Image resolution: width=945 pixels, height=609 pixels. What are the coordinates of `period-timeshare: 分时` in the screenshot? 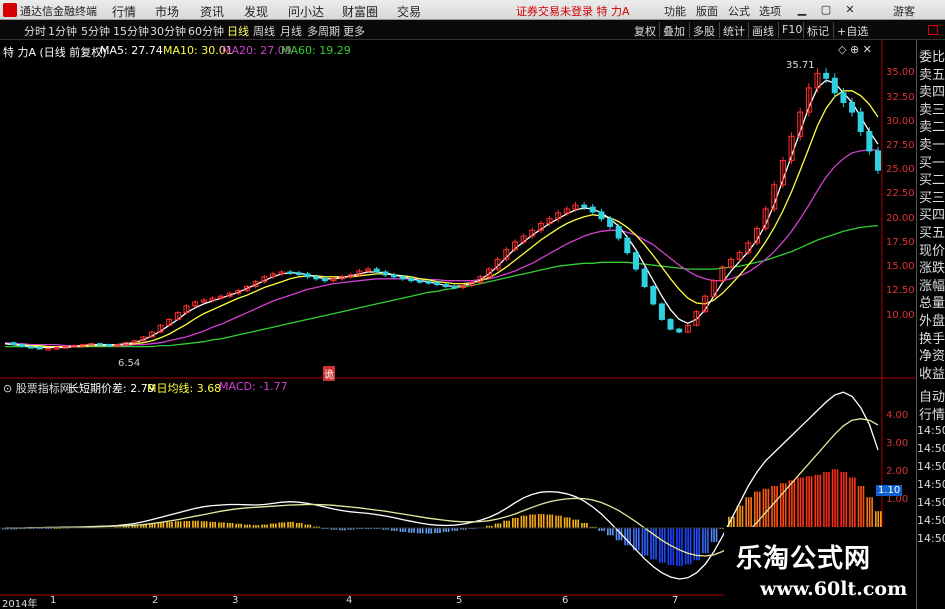 It's located at (35, 31).